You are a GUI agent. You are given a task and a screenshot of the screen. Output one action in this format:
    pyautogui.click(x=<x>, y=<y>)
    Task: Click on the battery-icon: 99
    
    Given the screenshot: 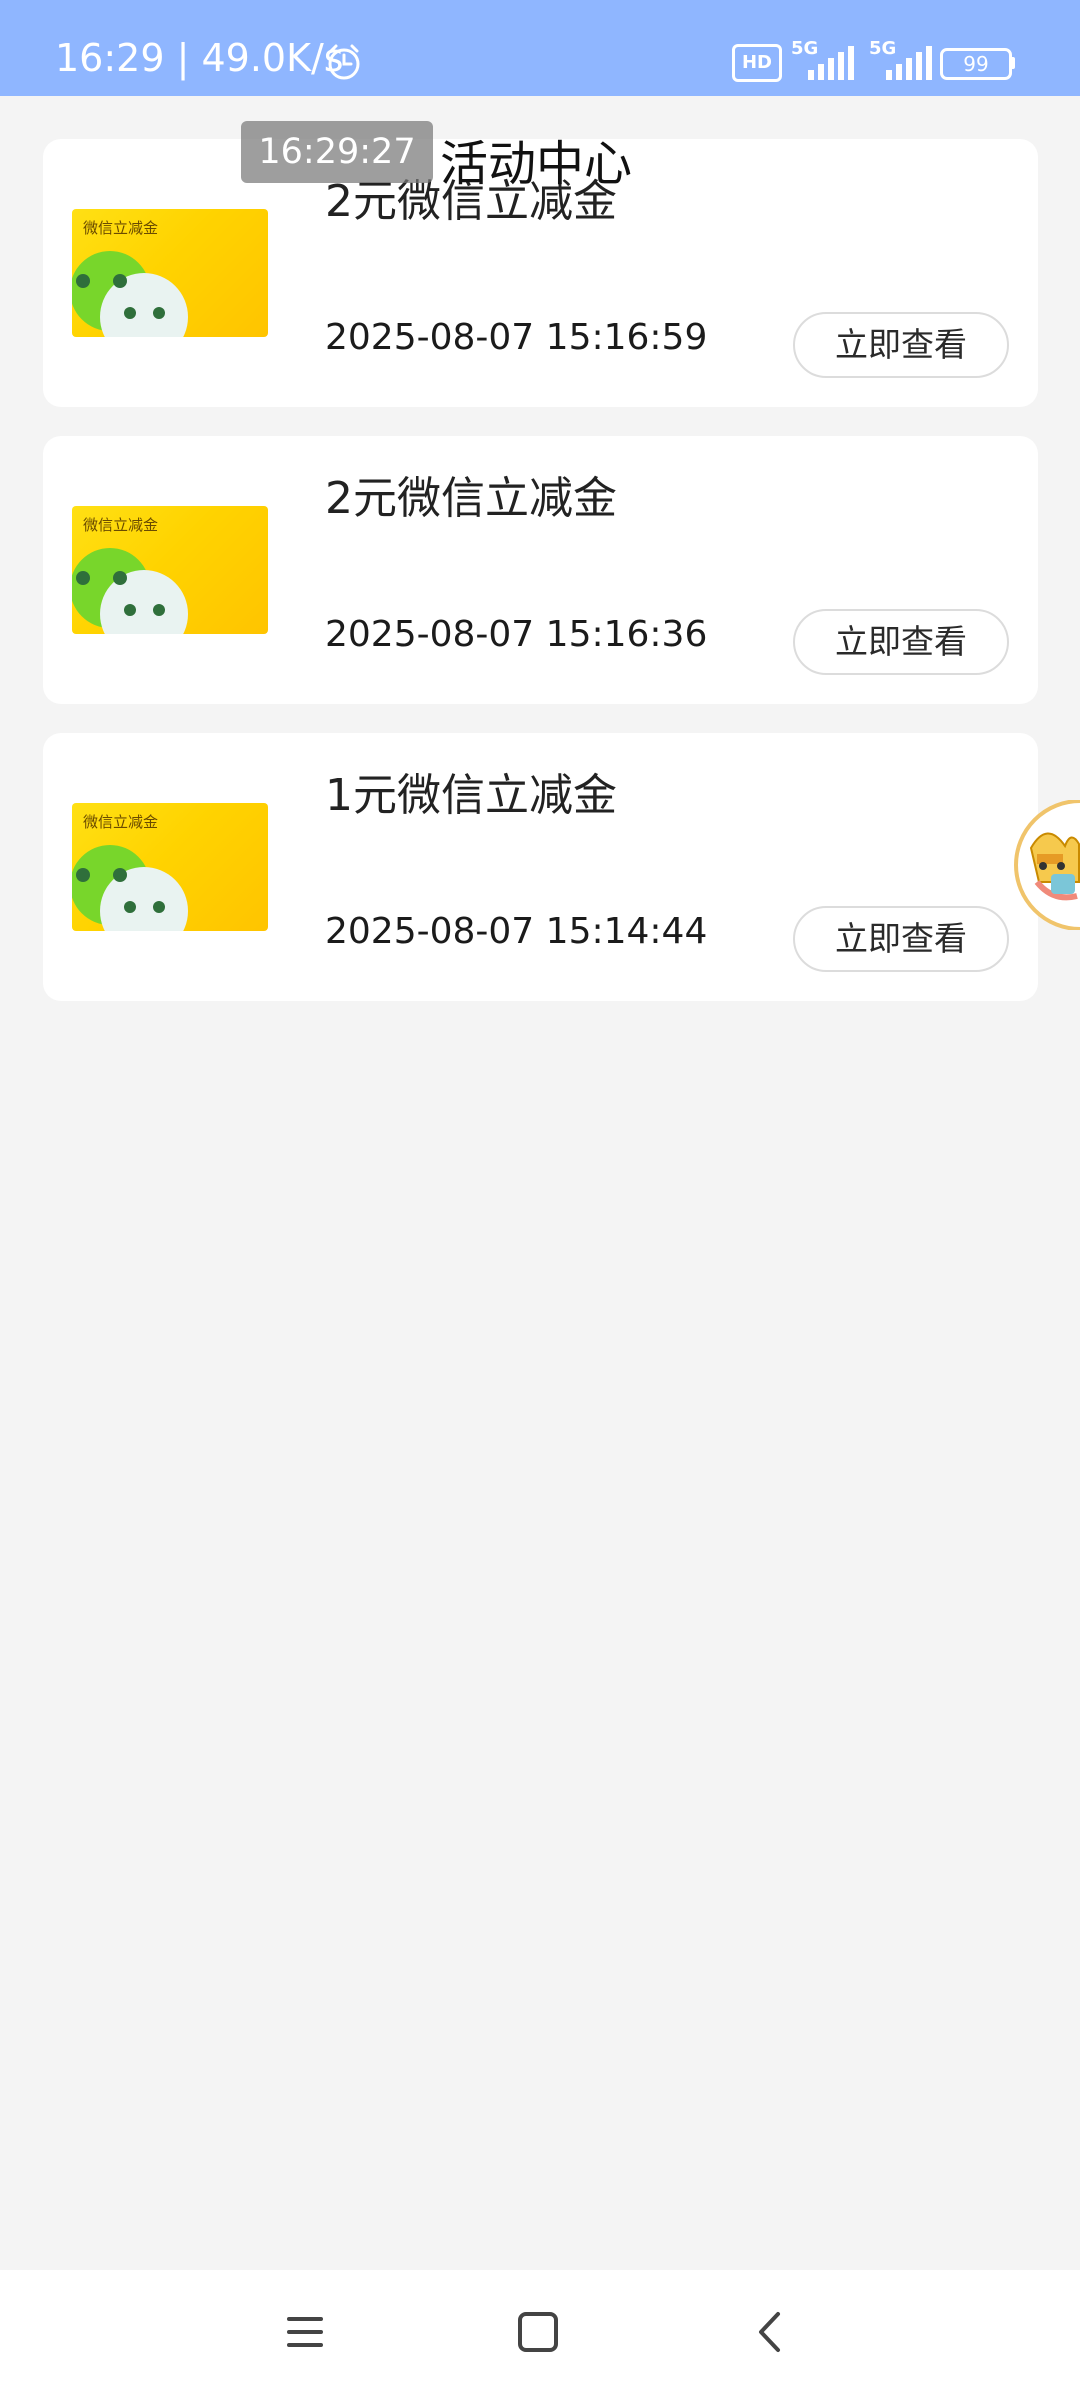 What is the action you would take?
    pyautogui.click(x=976, y=64)
    